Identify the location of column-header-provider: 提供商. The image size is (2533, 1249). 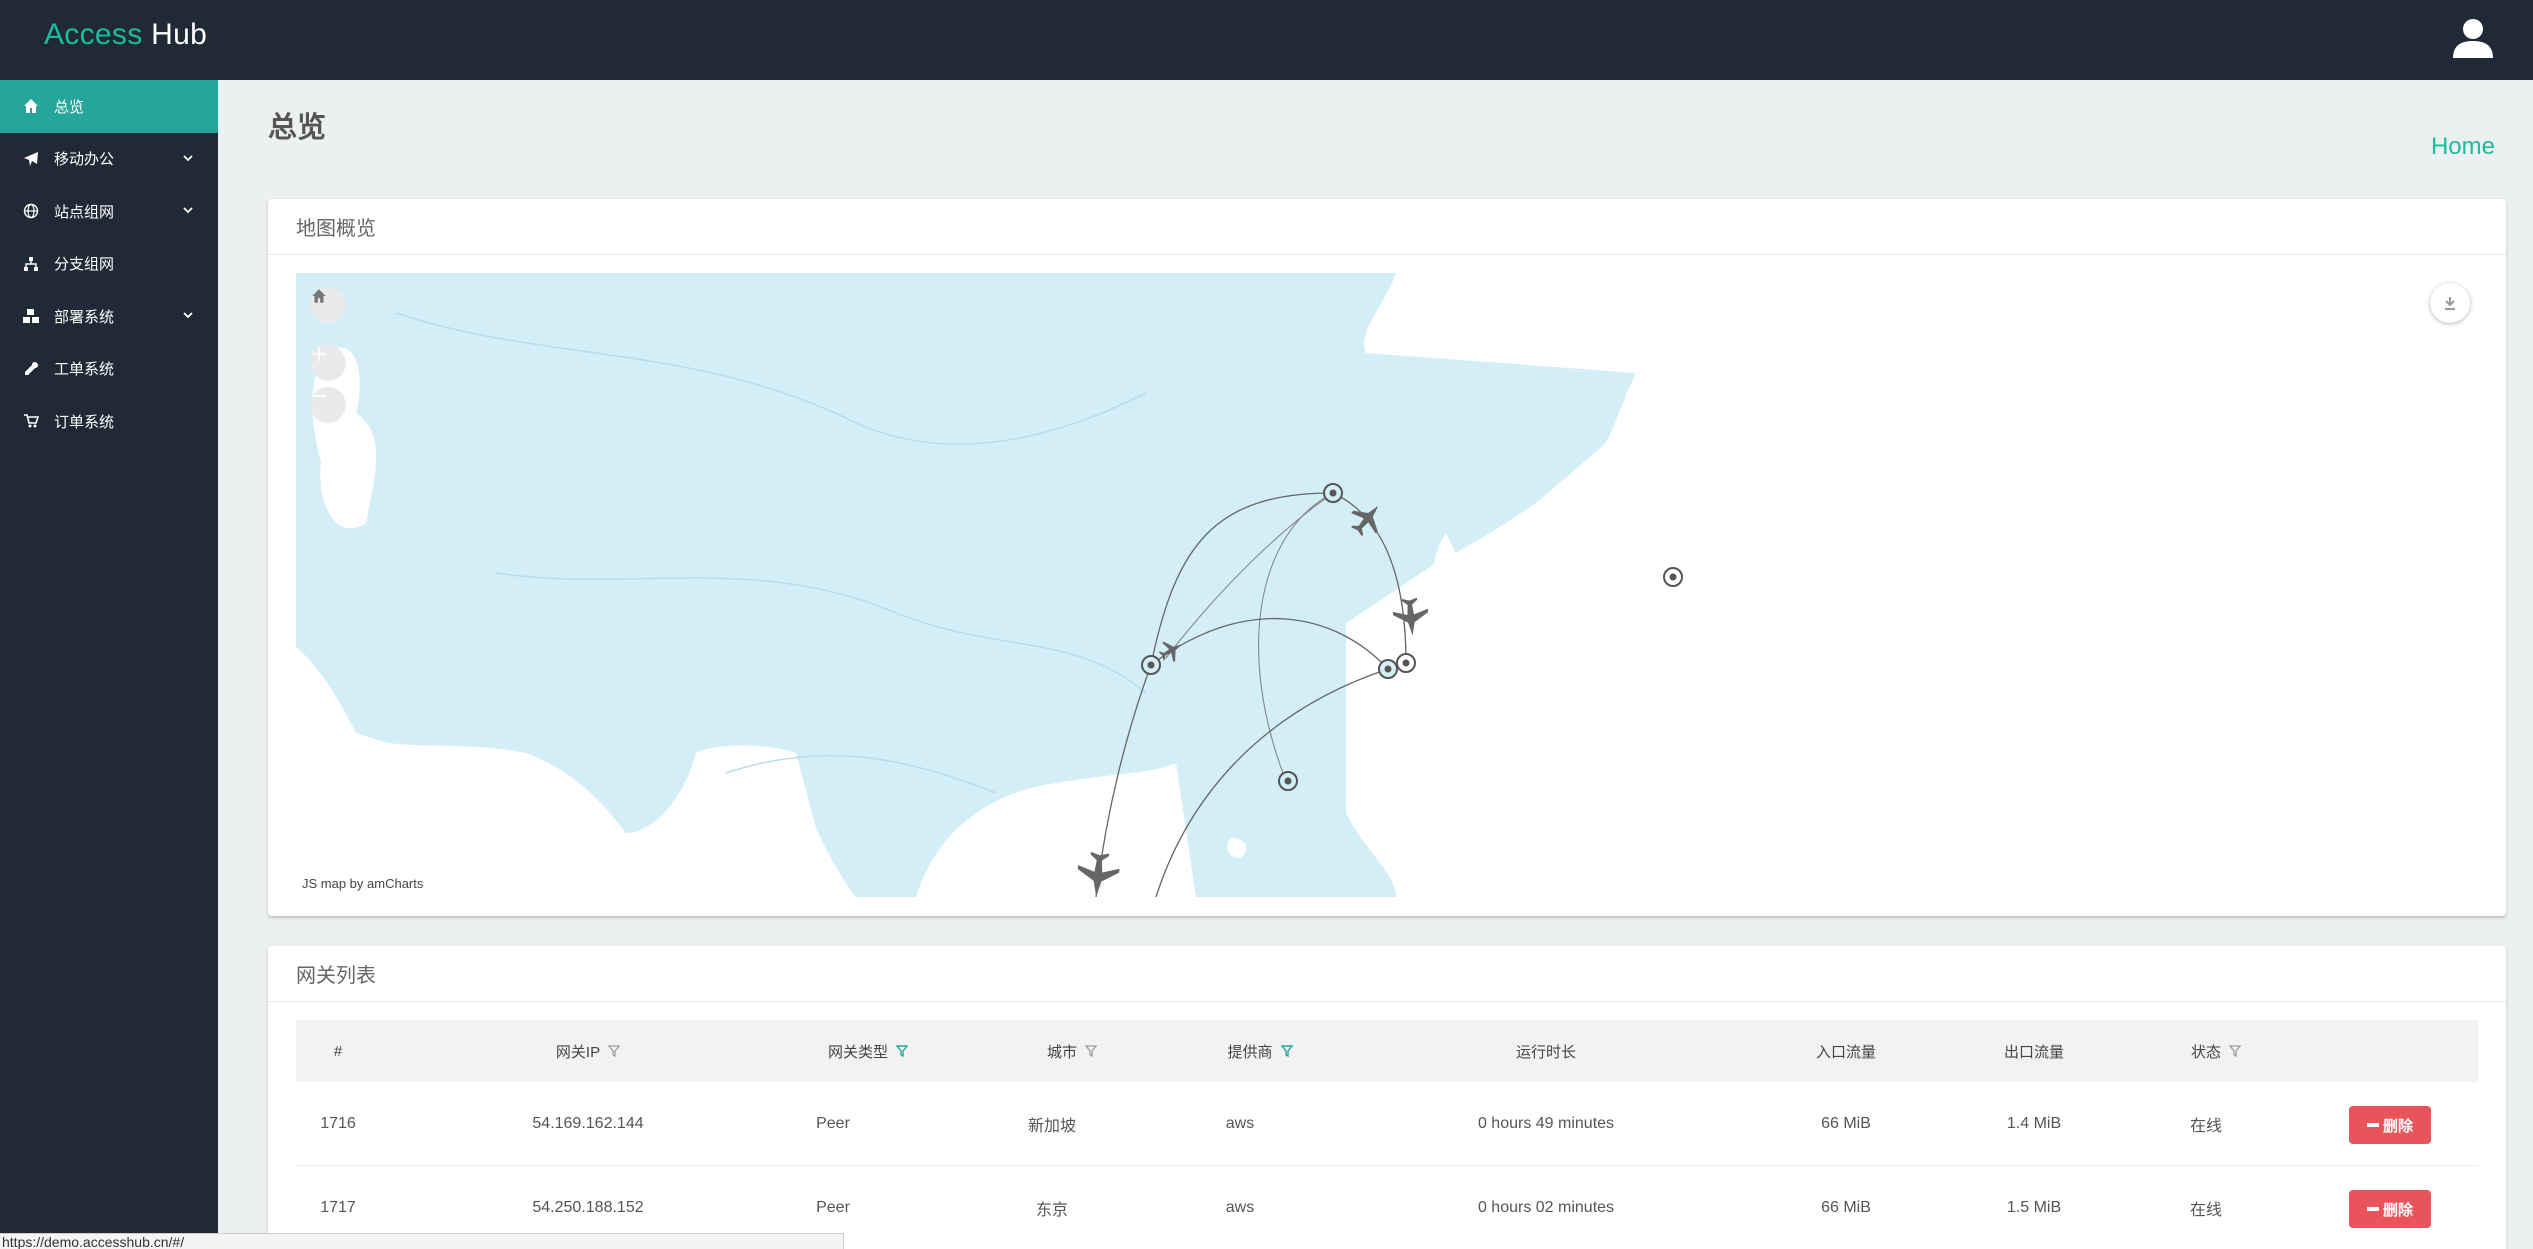
(1260, 1051).